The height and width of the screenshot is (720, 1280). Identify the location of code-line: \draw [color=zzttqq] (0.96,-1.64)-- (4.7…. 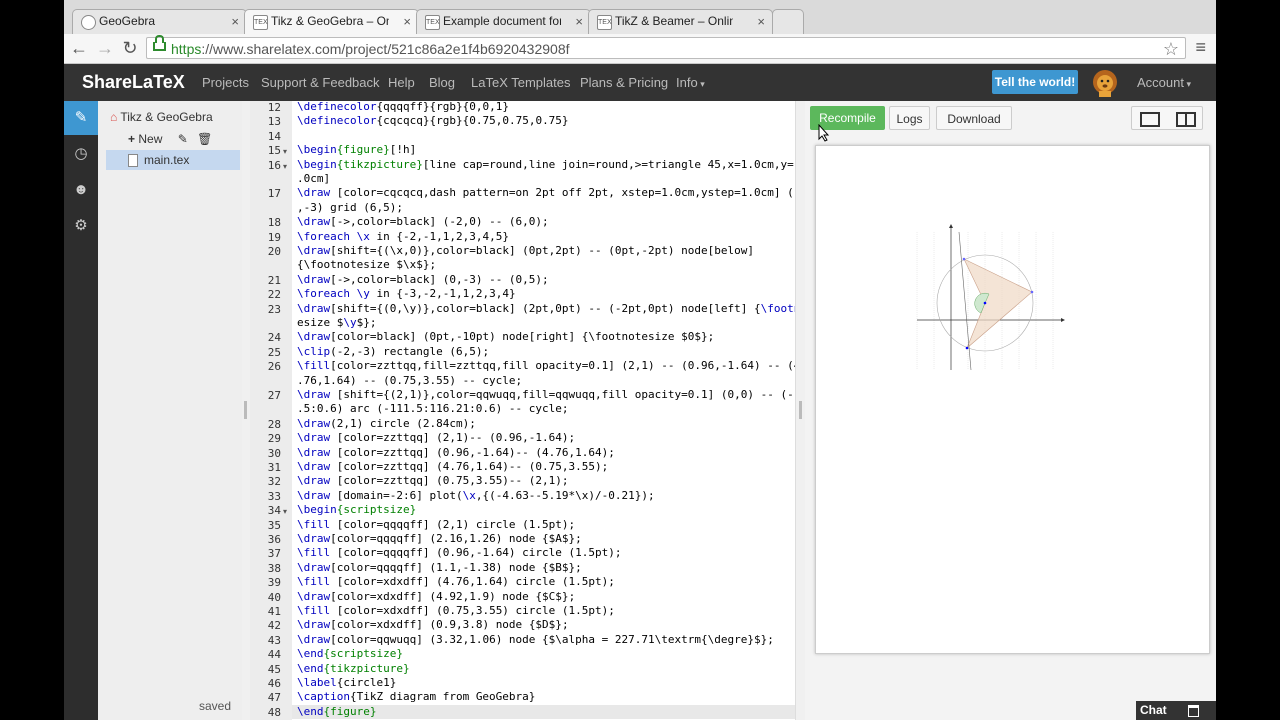
(544, 453).